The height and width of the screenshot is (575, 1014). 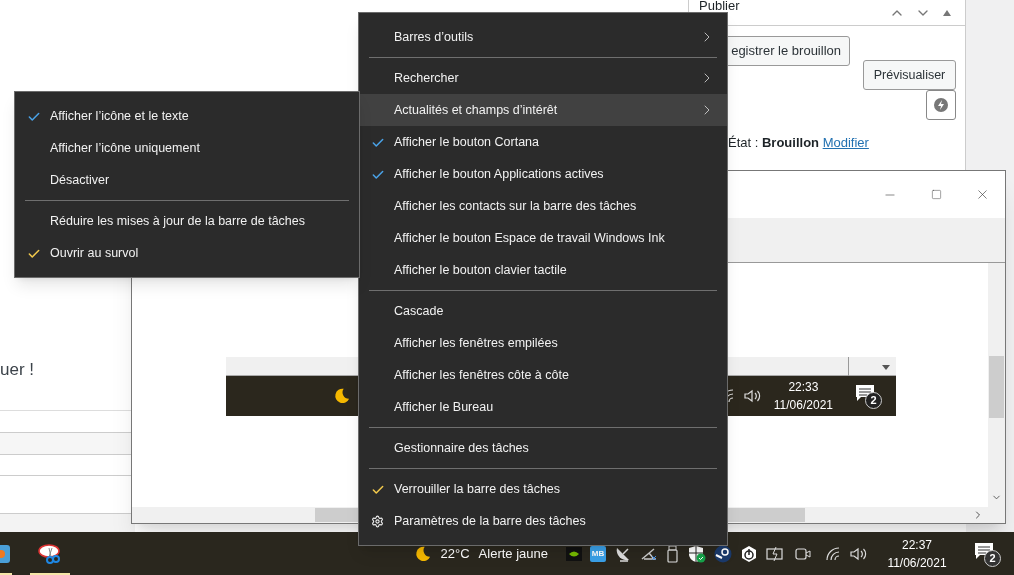 What do you see at coordinates (17, 370) in the screenshot?
I see `page-text: uer !` at bounding box center [17, 370].